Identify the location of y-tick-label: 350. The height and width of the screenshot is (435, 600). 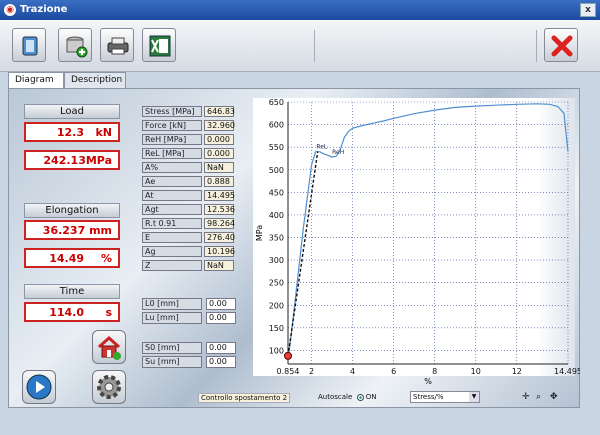
(276, 238).